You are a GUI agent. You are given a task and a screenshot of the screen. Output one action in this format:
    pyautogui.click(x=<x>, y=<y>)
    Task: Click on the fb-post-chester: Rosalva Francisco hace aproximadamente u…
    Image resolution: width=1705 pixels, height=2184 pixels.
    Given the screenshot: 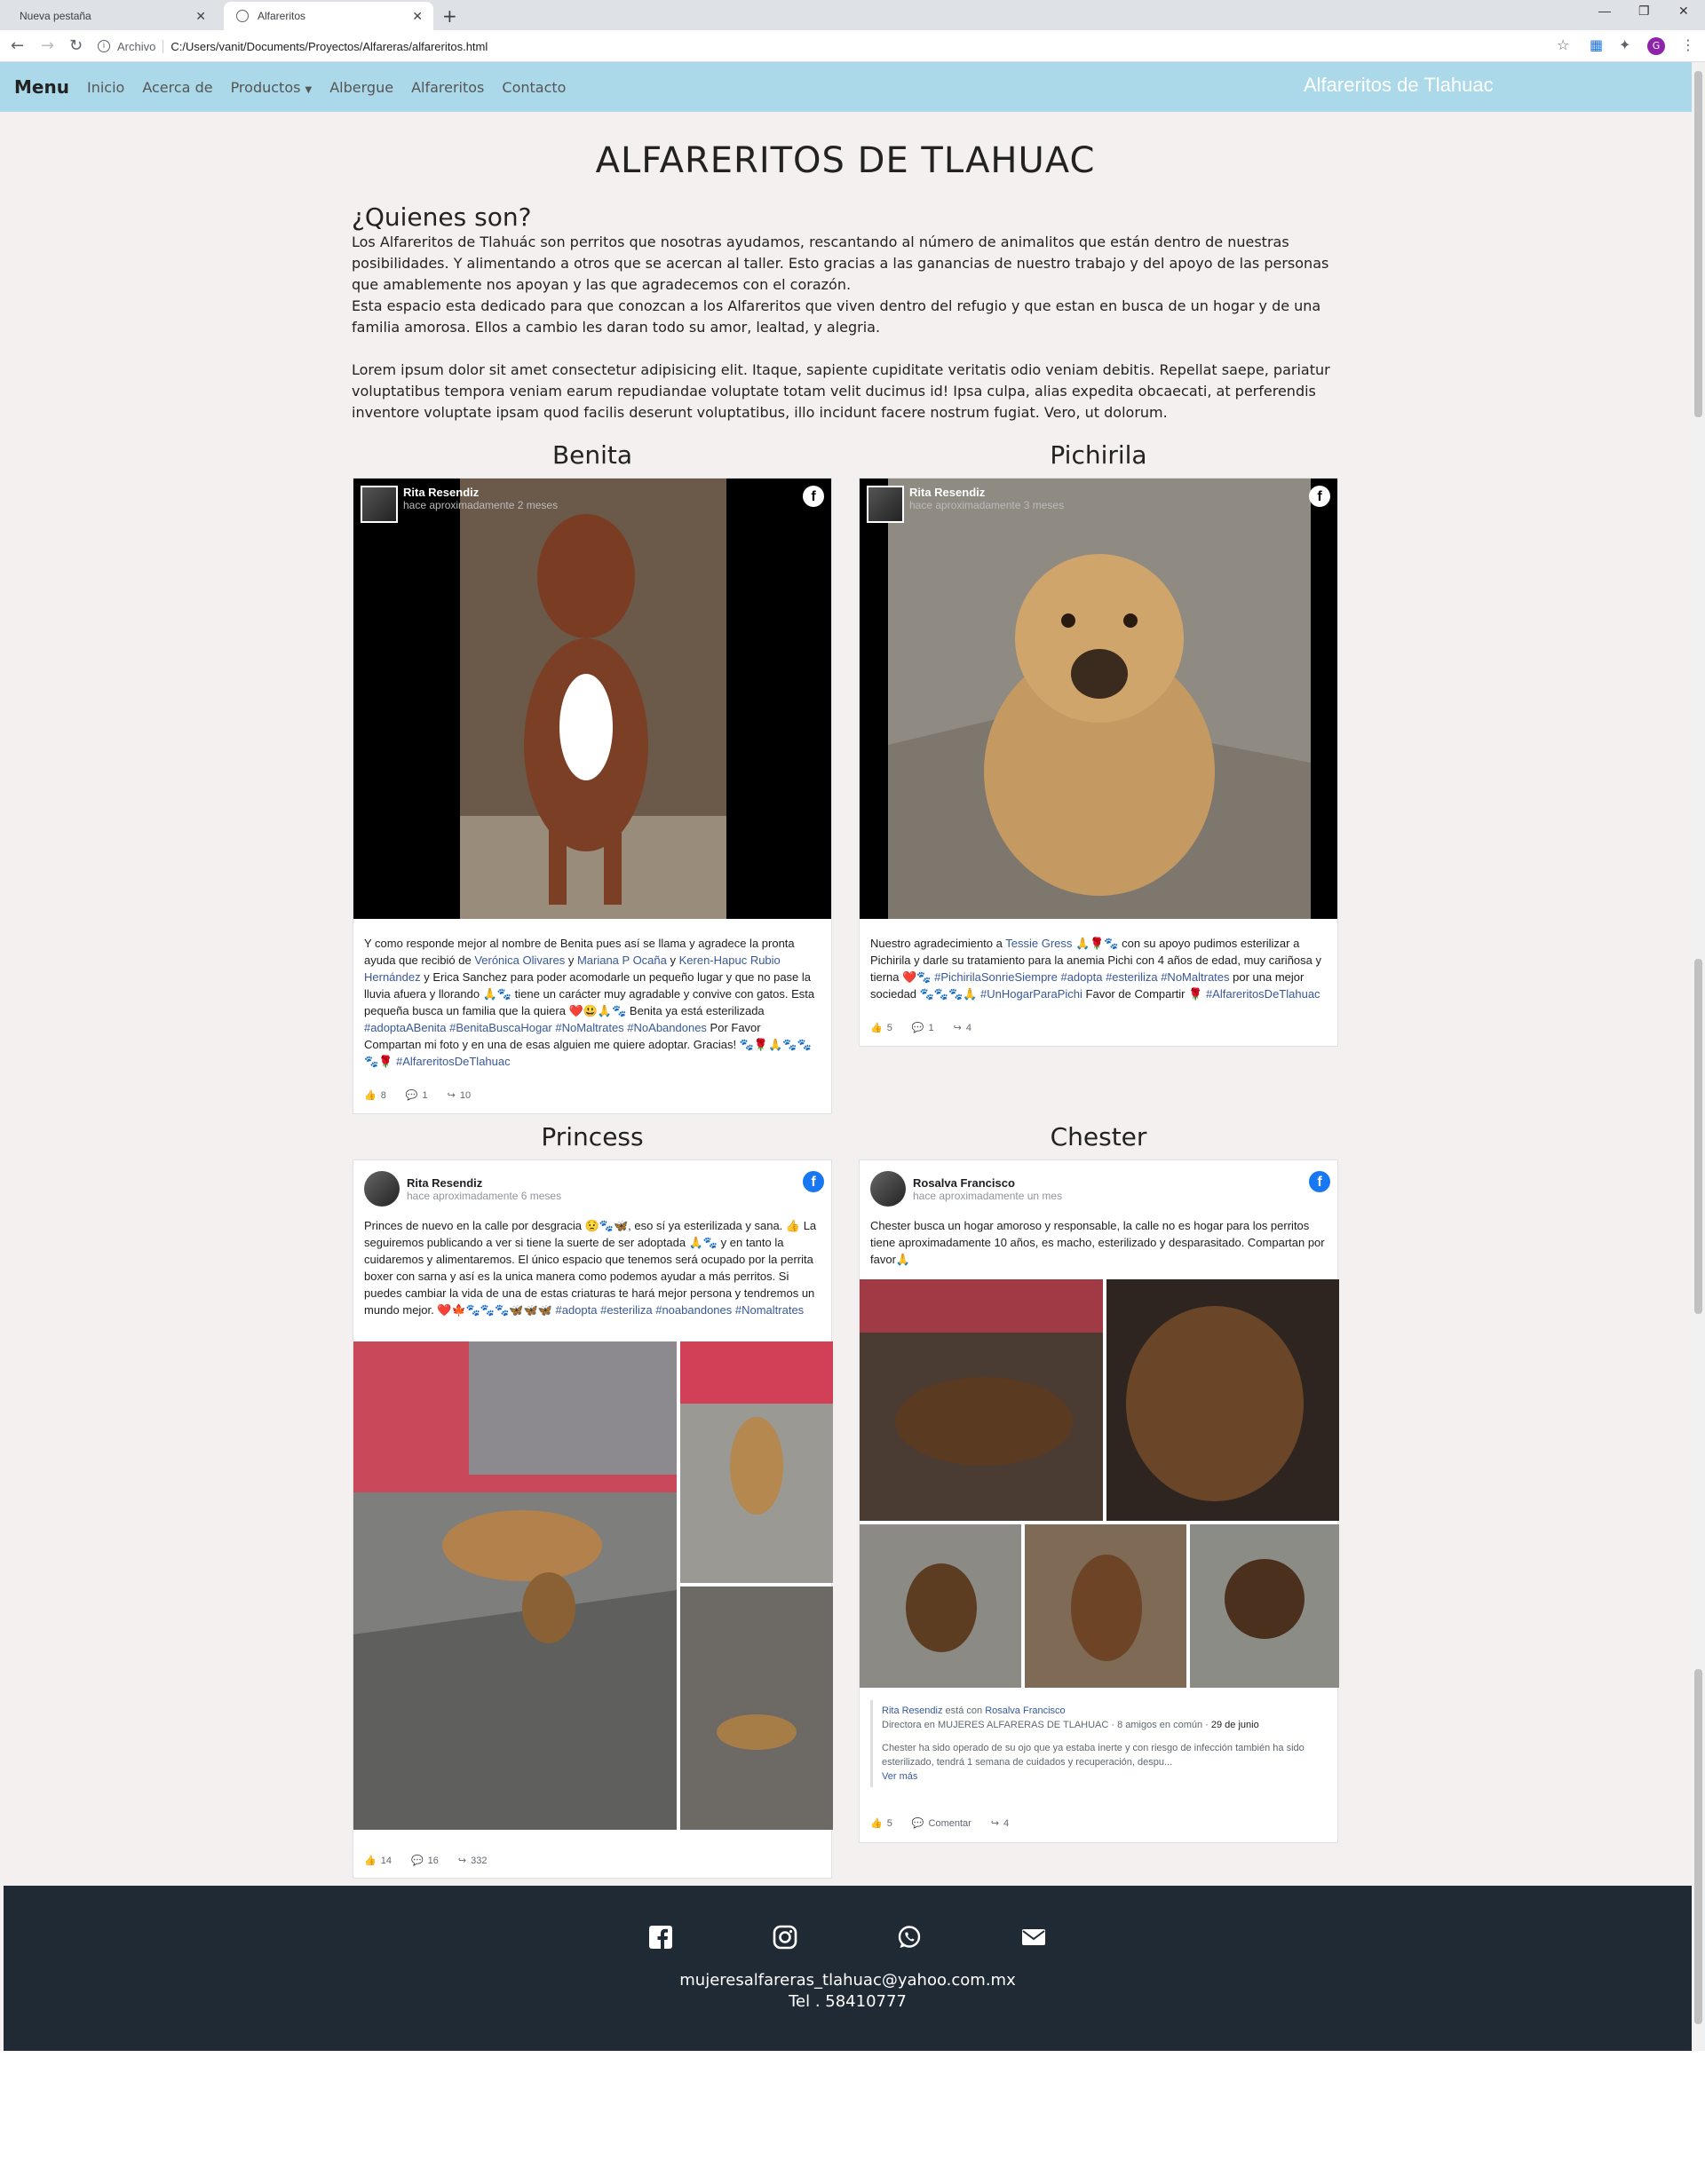 What is the action you would take?
    pyautogui.click(x=1099, y=1501)
    